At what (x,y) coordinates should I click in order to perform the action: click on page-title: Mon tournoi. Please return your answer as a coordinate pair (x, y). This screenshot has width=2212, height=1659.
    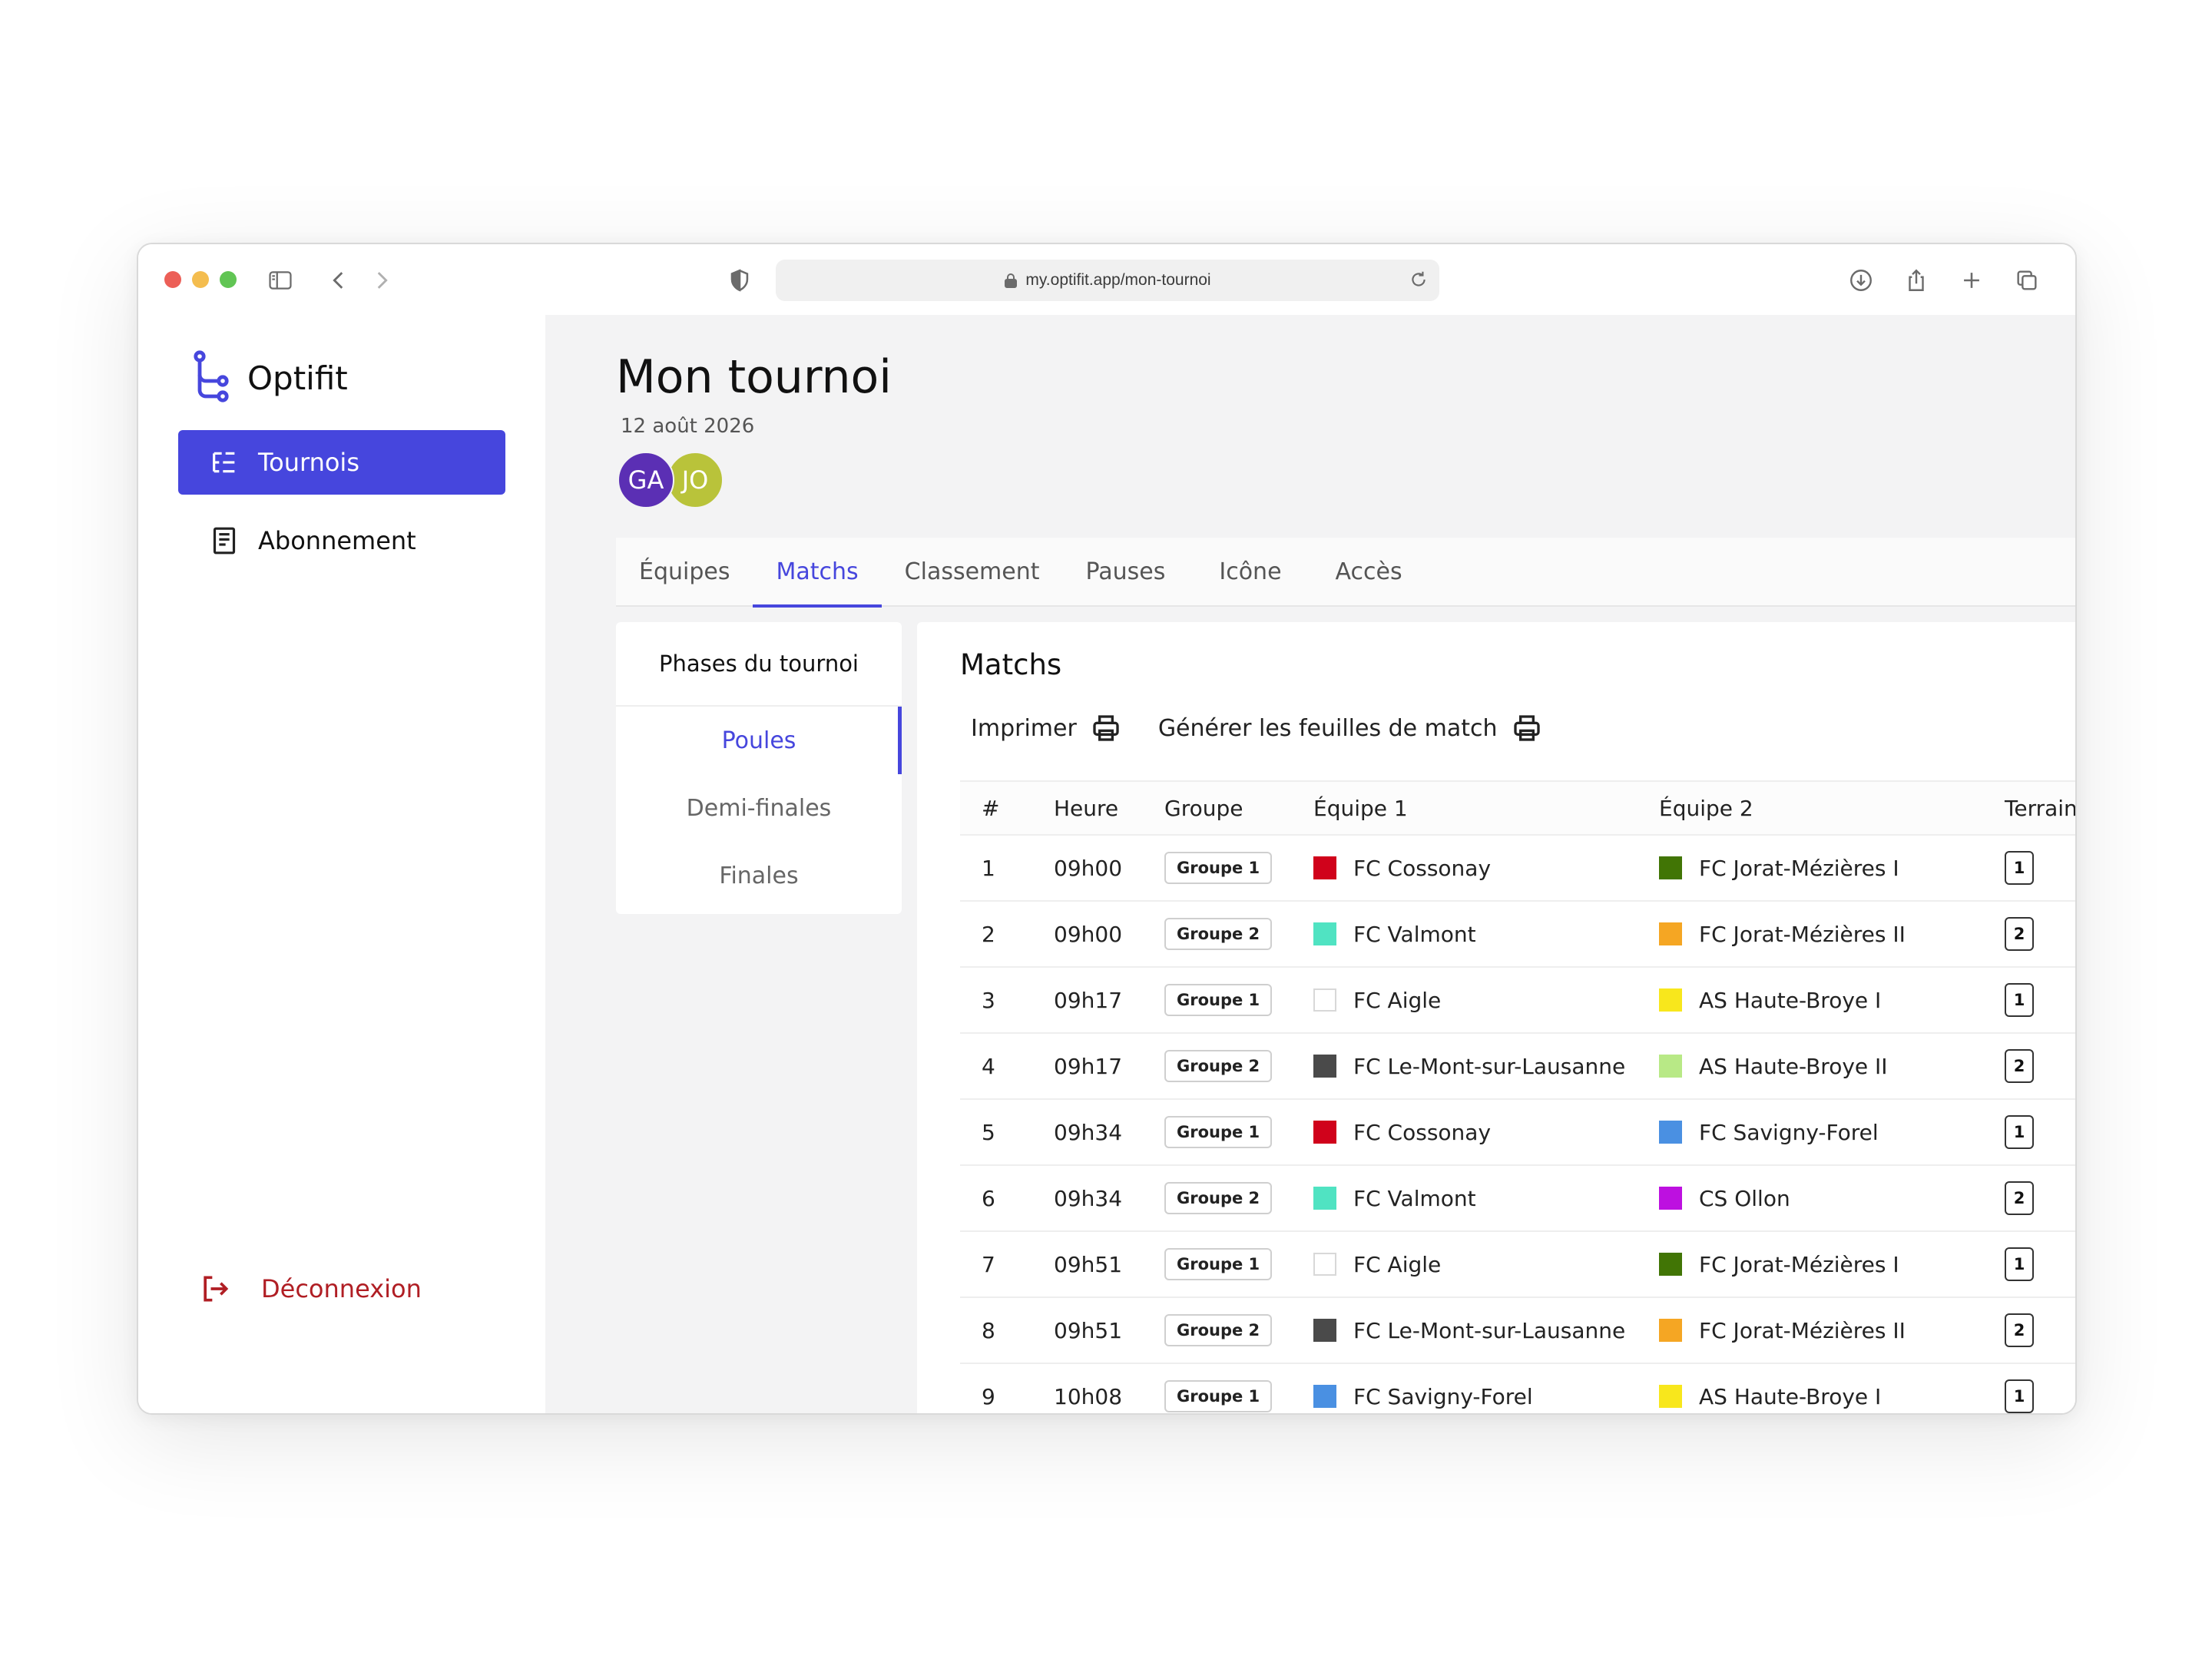
    Looking at the image, I should click on (754, 377).